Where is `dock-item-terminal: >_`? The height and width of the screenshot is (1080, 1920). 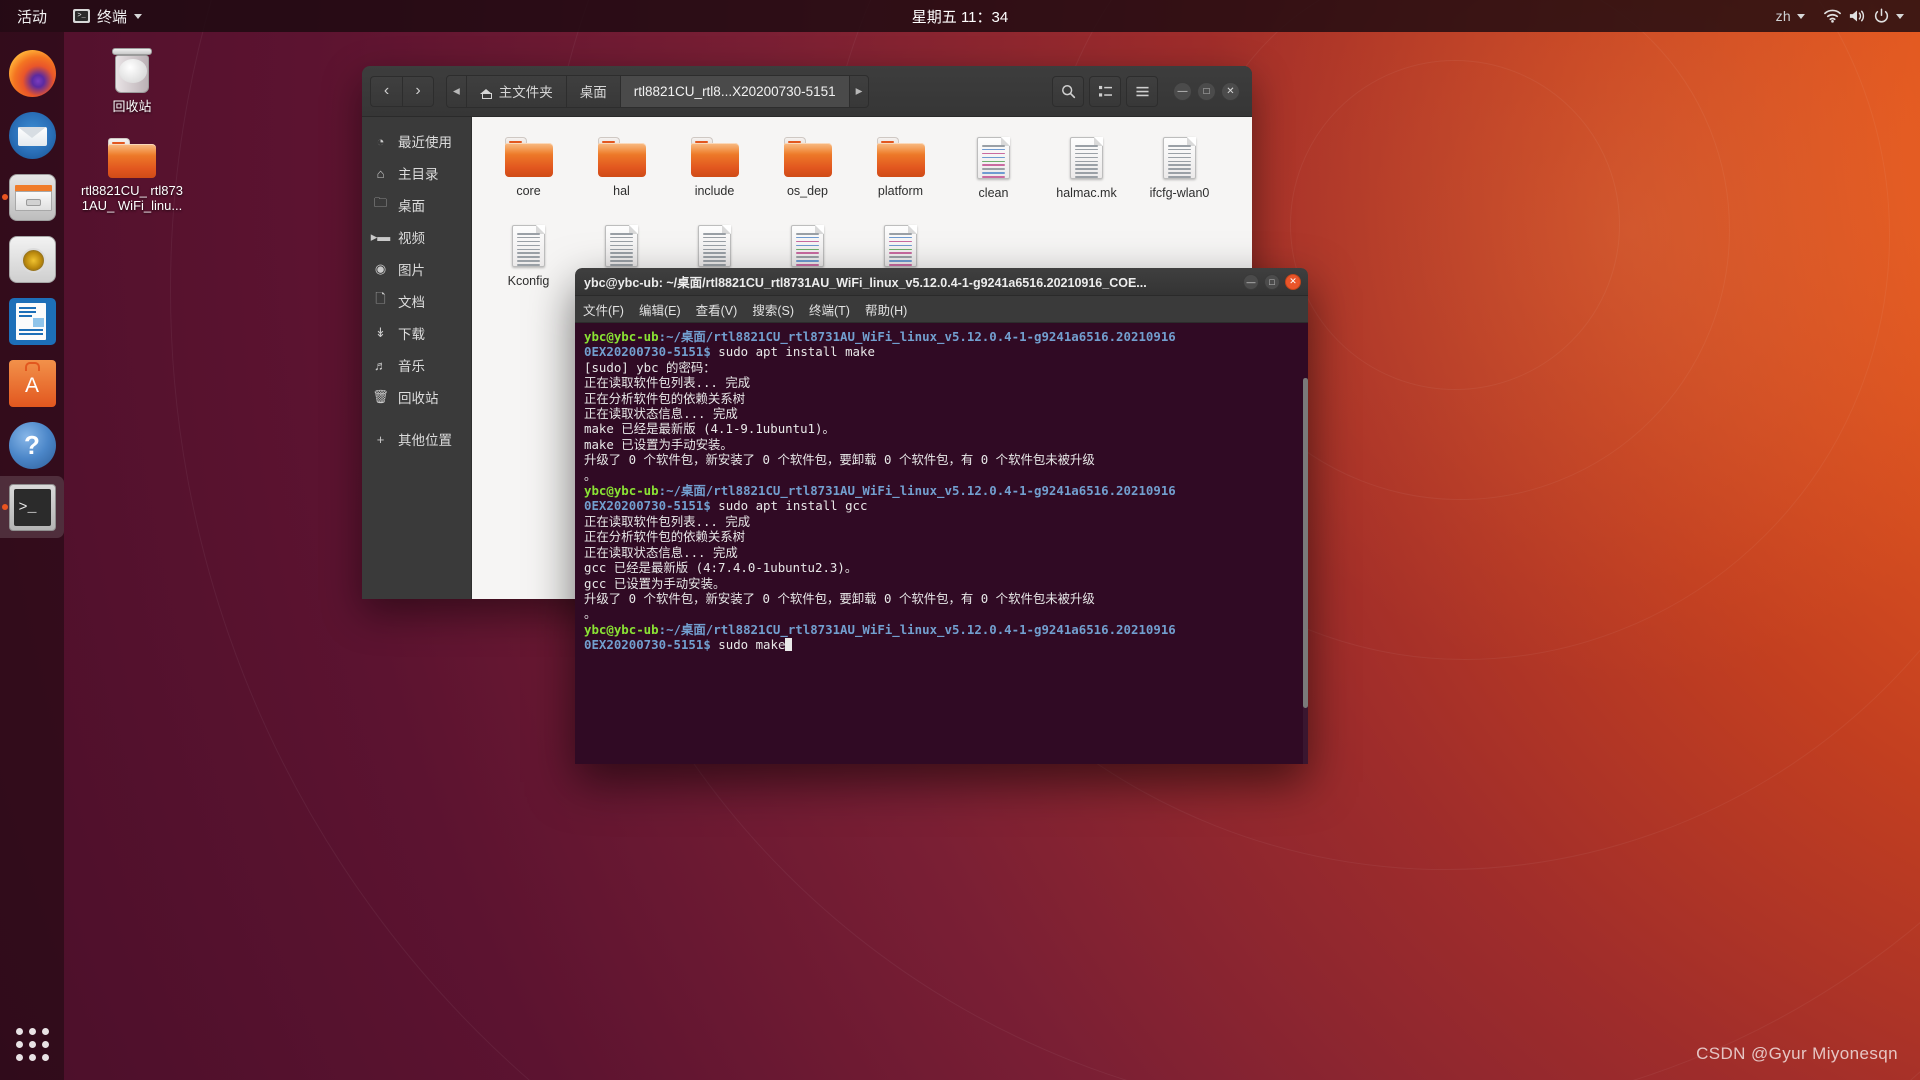 dock-item-terminal: >_ is located at coordinates (32, 507).